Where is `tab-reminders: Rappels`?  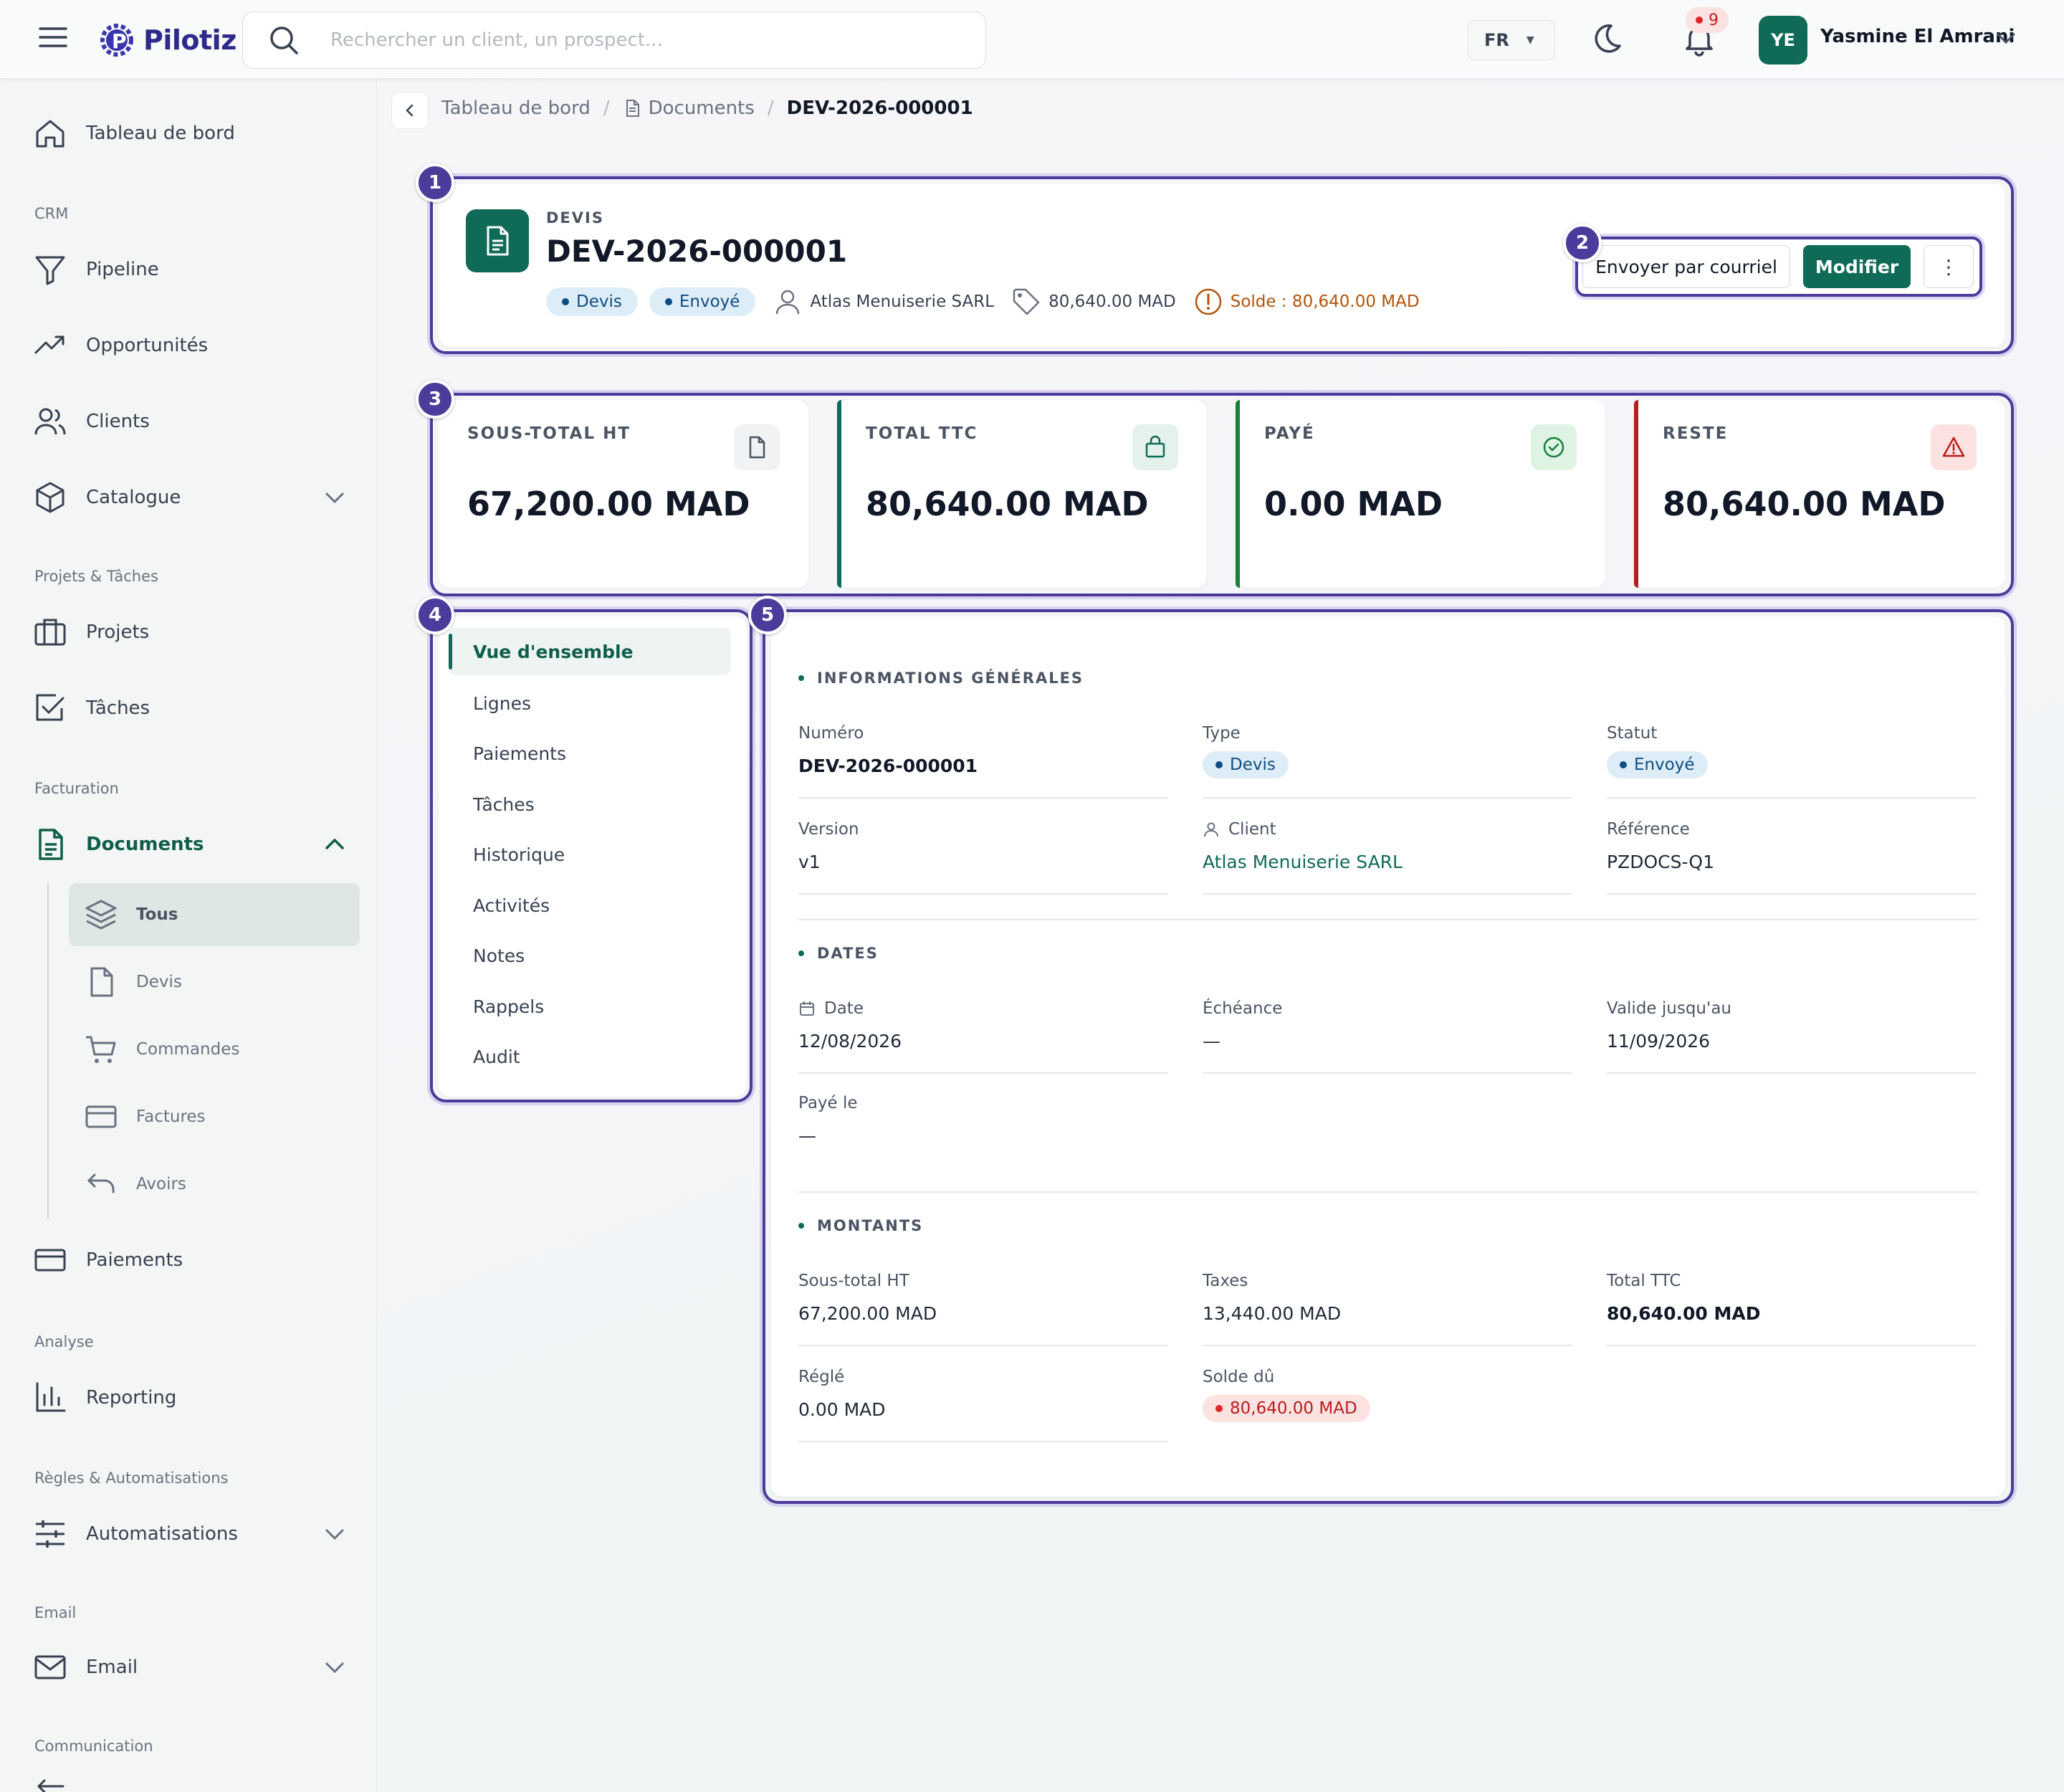
tab-reminders: Rappels is located at coordinates (590, 1007).